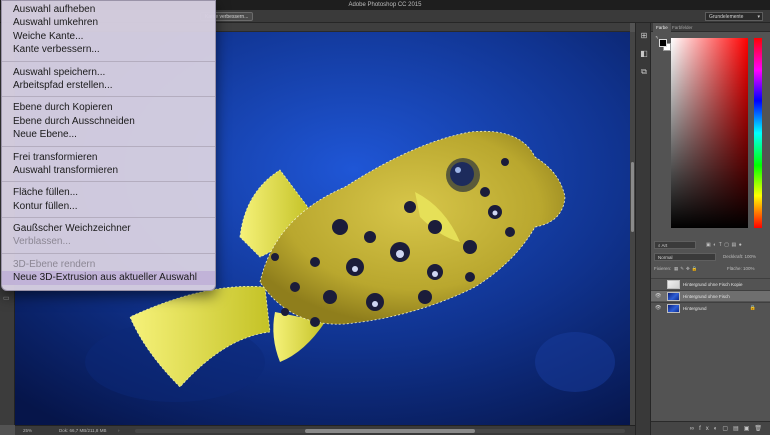  What do you see at coordinates (83, 430) in the screenshot?
I see `document-info: Dok: 66,7 MB/211,8 MB` at bounding box center [83, 430].